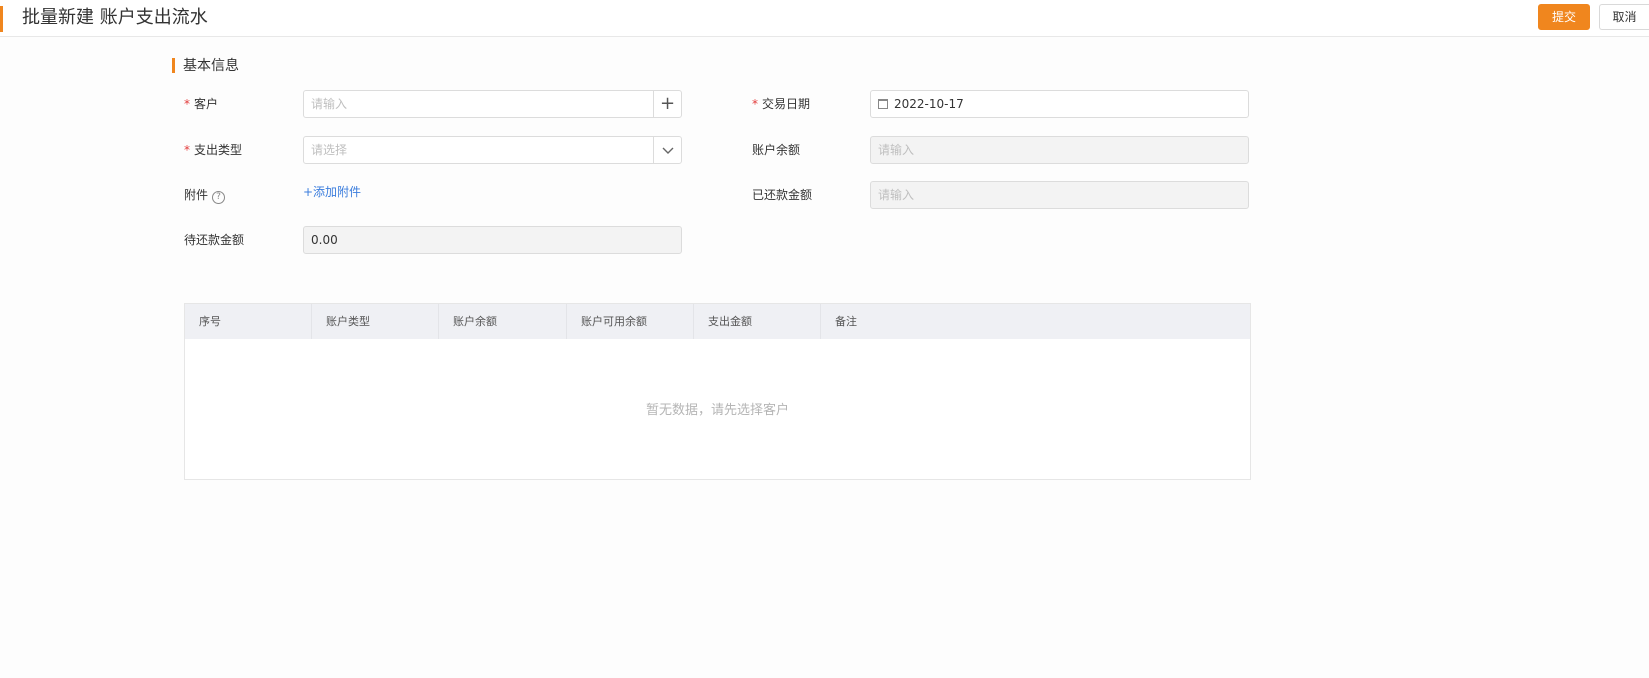 Image resolution: width=1649 pixels, height=678 pixels. What do you see at coordinates (782, 195) in the screenshot?
I see `repaid-amount-label: 已还款金额` at bounding box center [782, 195].